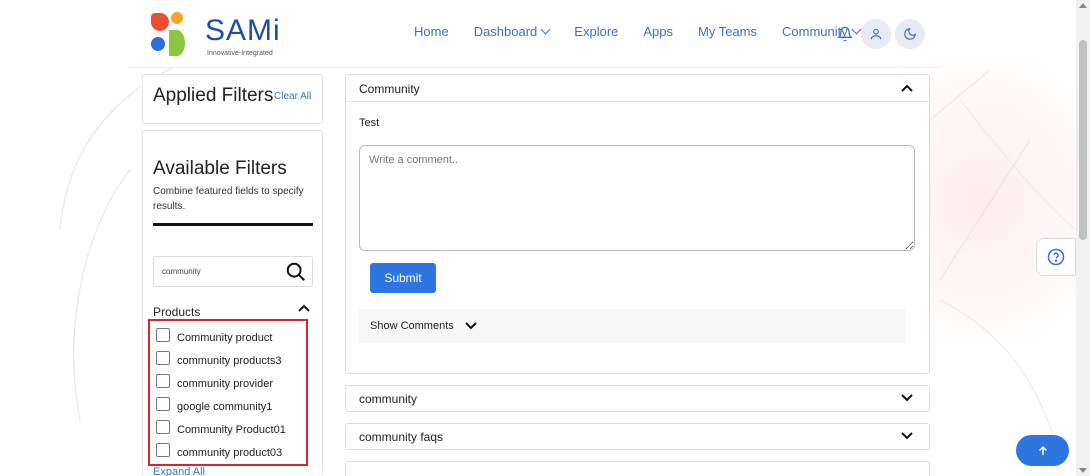 Image resolution: width=1090 pixels, height=476 pixels. I want to click on scroll-down-arrow, so click(1083, 470).